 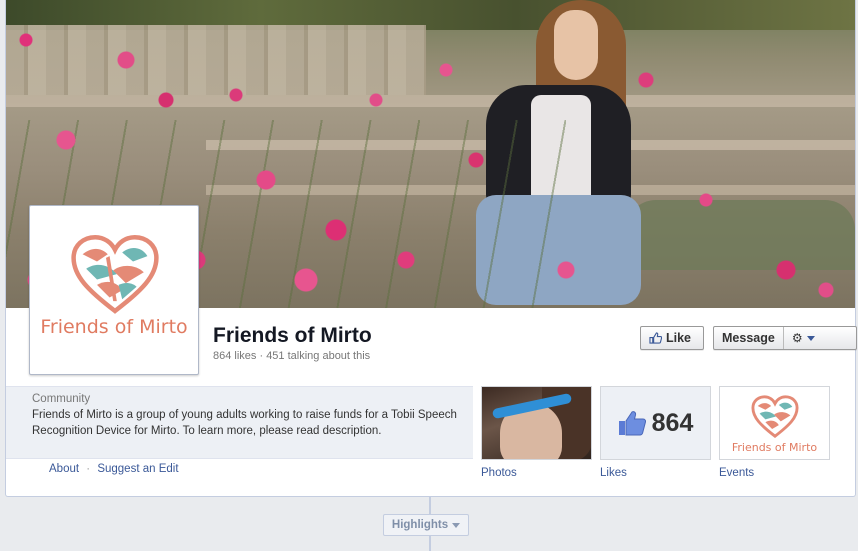 What do you see at coordinates (672, 422) in the screenshot?
I see `likes-count: 864` at bounding box center [672, 422].